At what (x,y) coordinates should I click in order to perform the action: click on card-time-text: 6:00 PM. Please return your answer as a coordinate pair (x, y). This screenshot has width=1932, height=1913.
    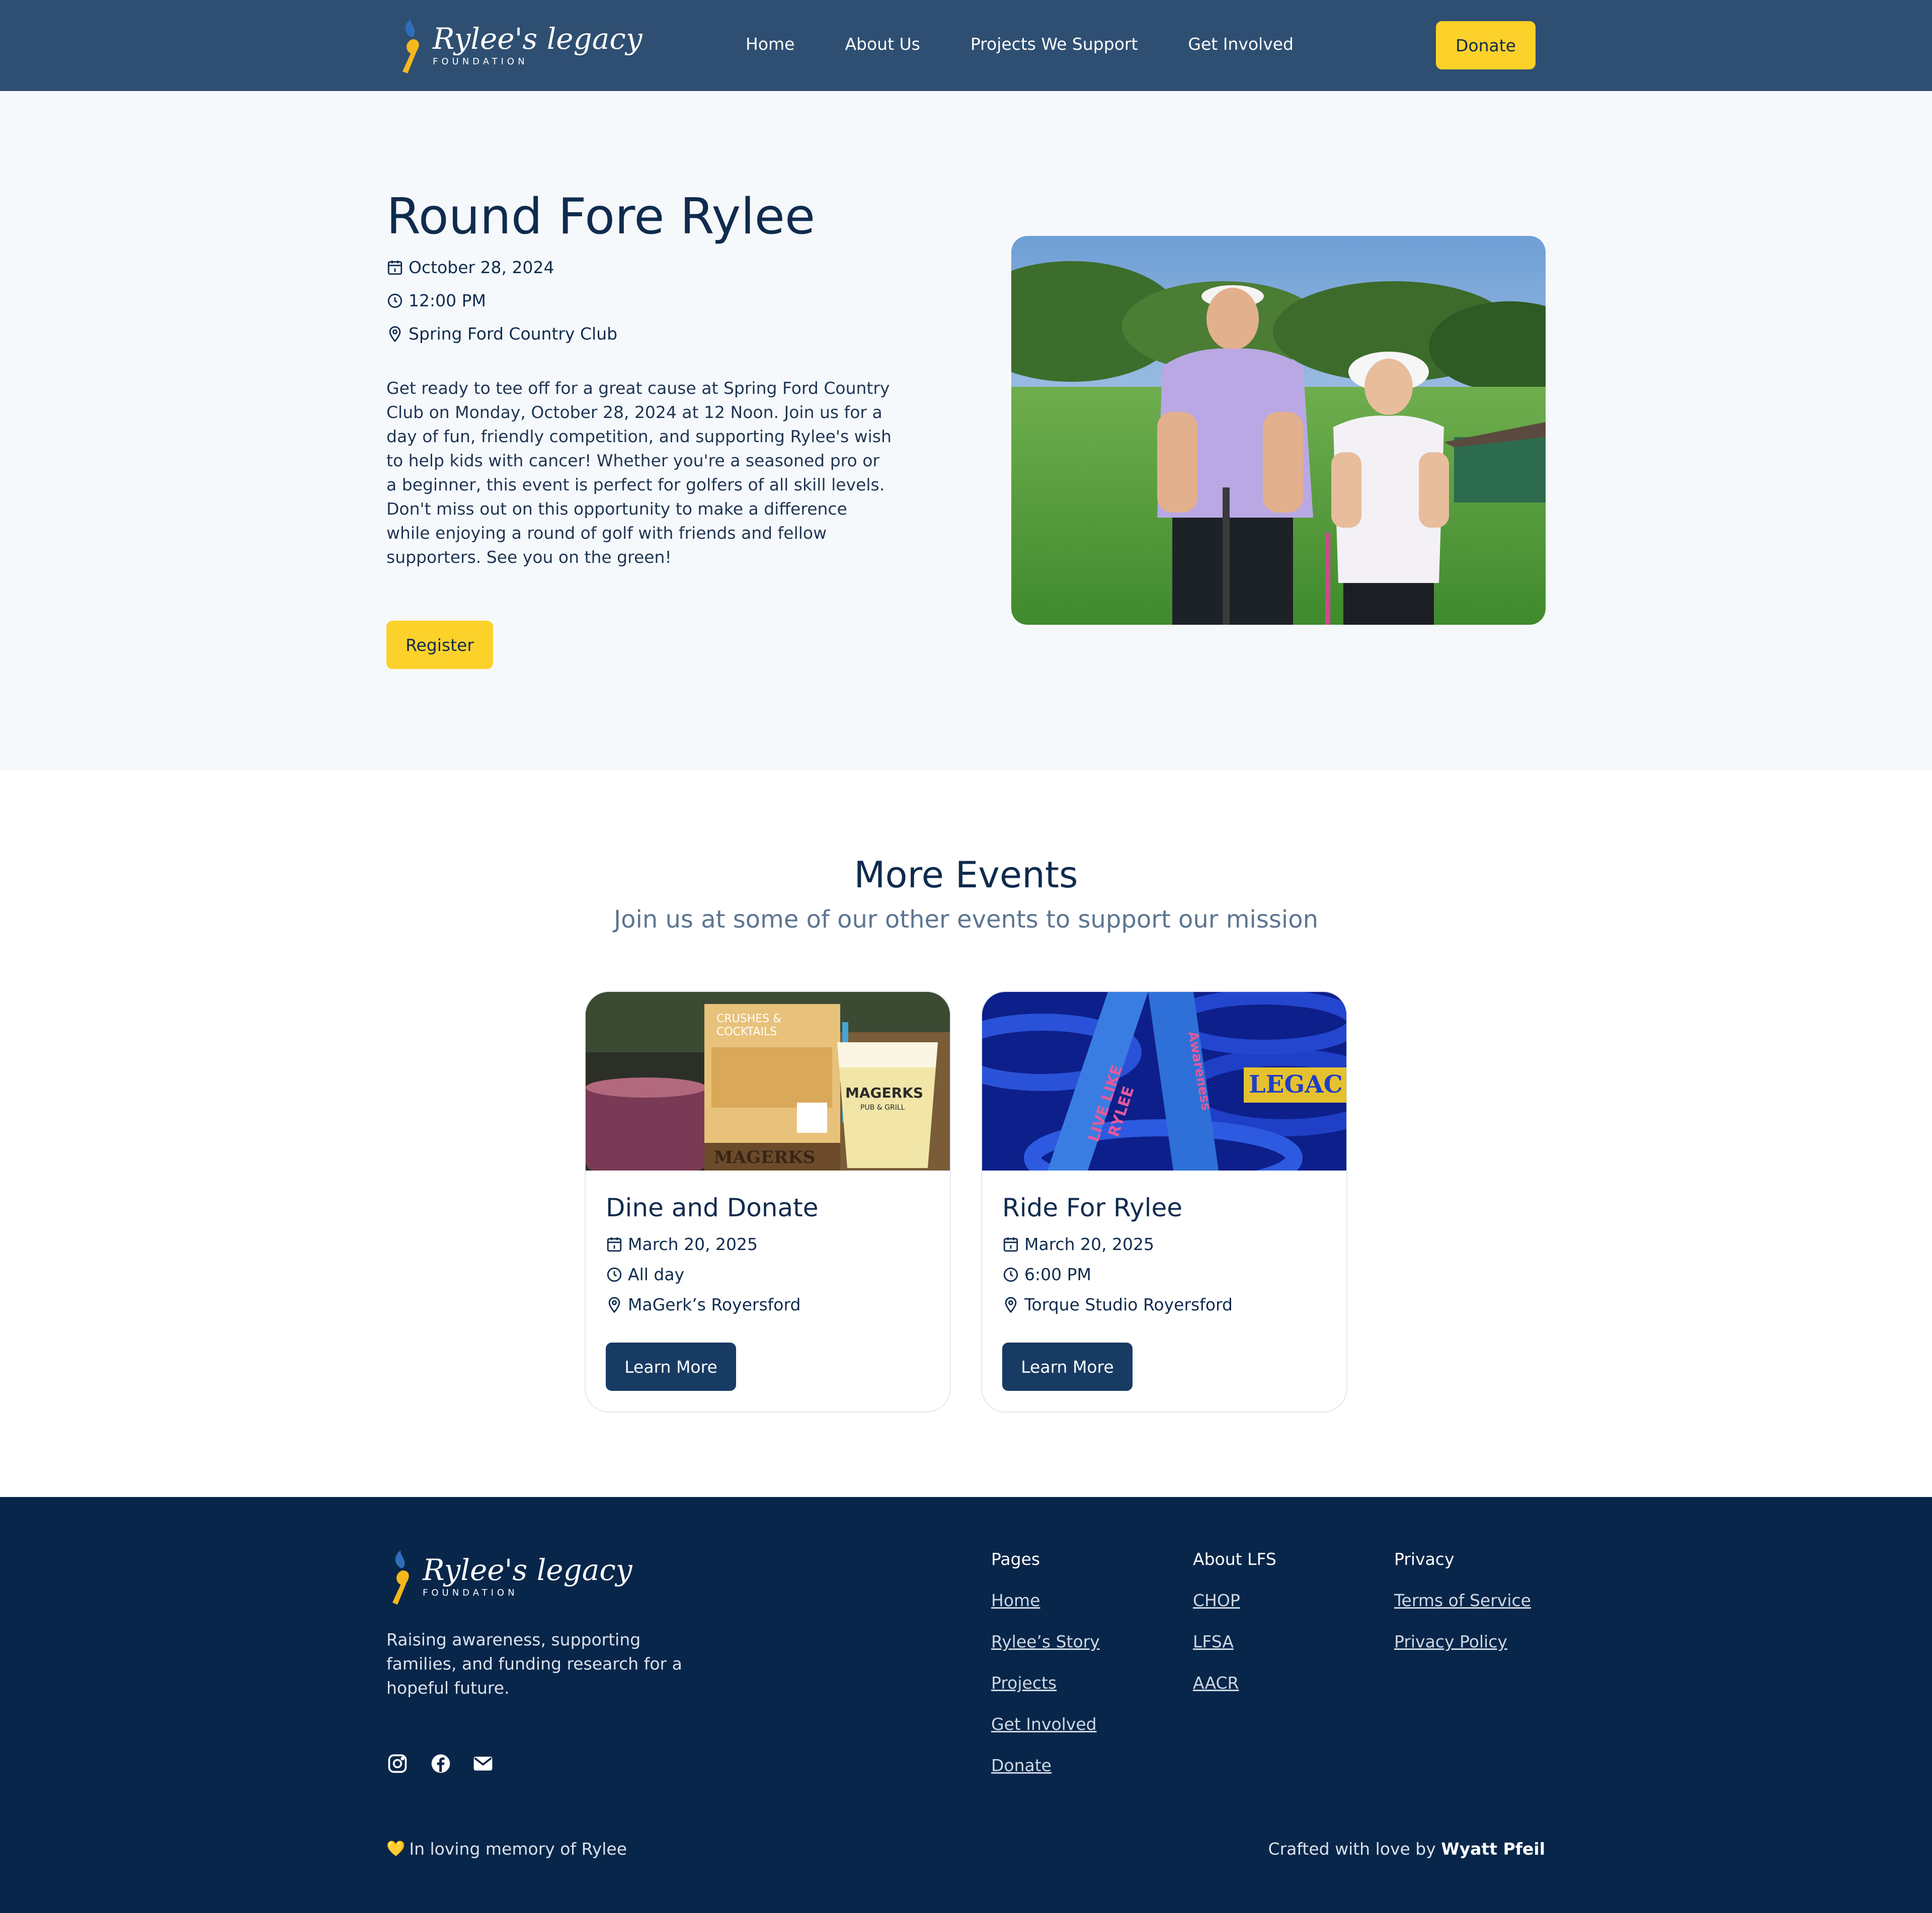
    Looking at the image, I should click on (1057, 1275).